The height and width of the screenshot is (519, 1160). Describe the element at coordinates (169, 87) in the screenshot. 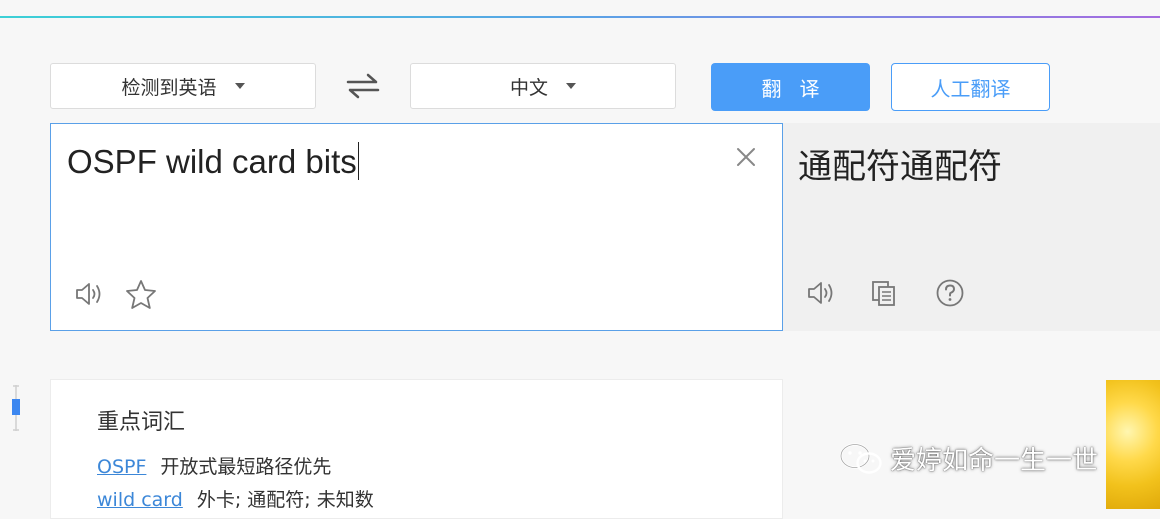

I see `source-language-label: 检测到英语` at that location.